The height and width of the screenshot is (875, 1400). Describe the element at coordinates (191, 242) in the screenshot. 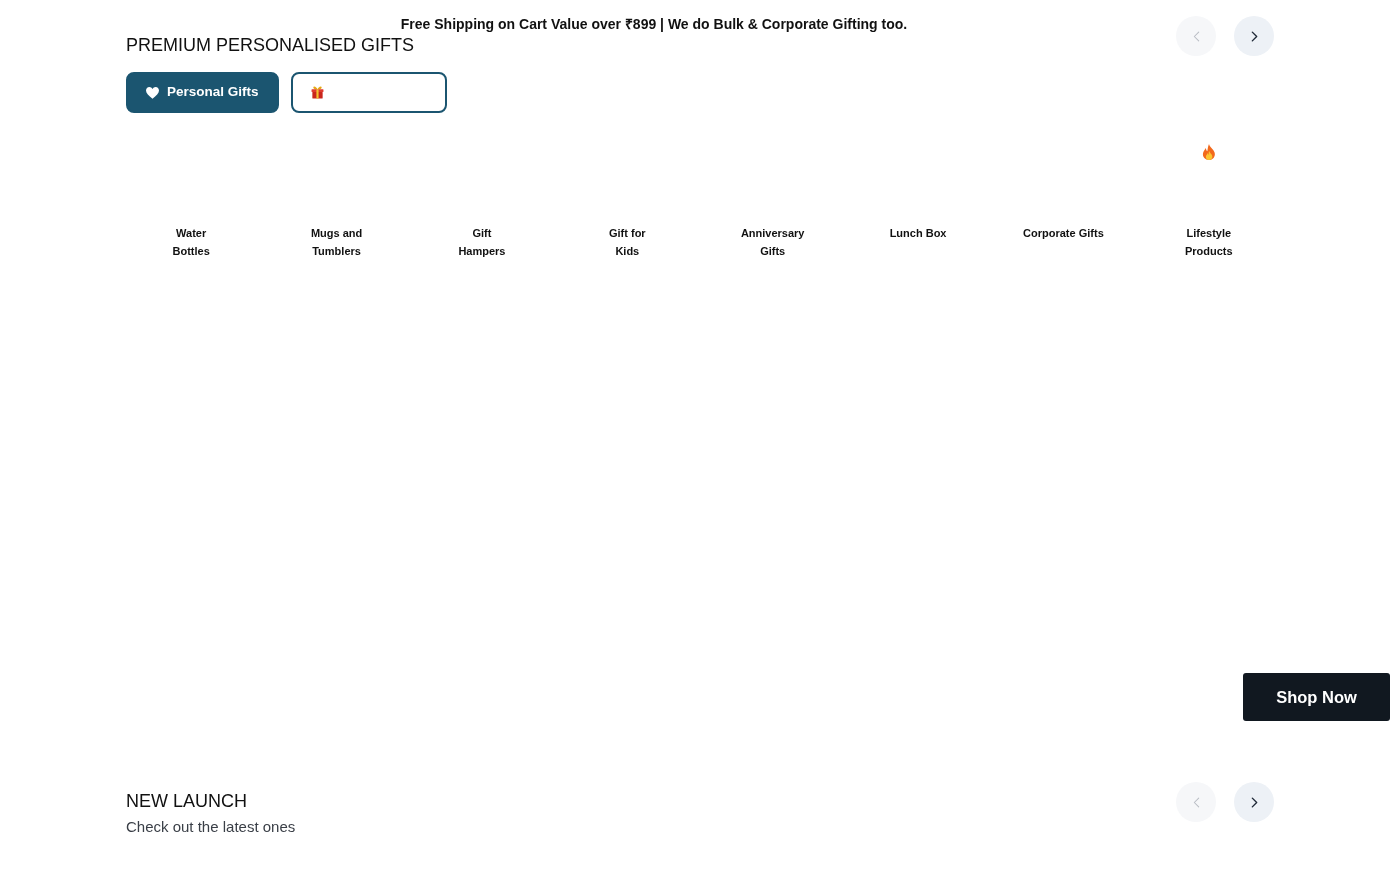

I see `category-link: Water Bottles` at that location.